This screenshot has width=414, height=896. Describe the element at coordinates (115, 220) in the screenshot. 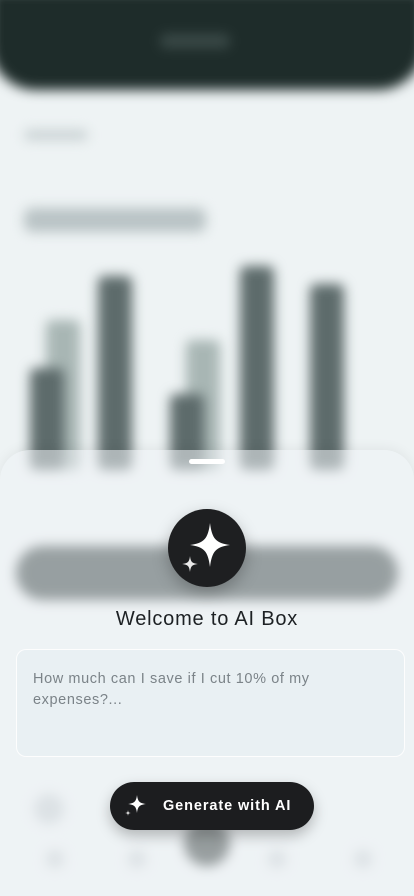

I see `bg-heading` at that location.